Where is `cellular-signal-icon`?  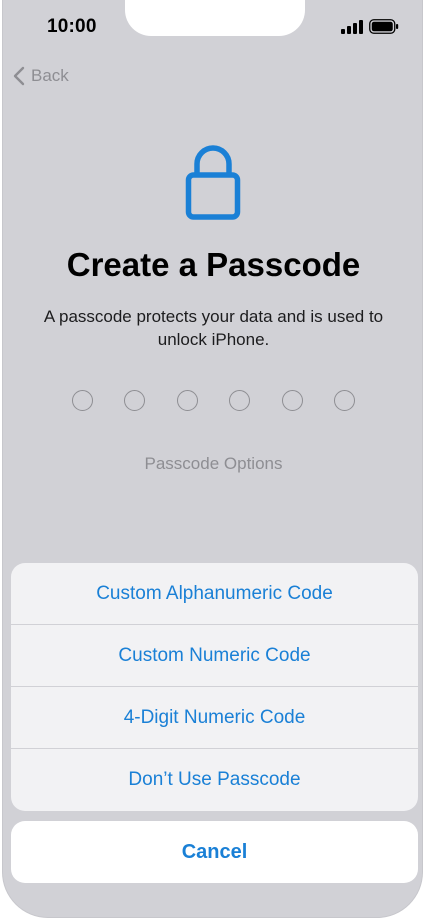
cellular-signal-icon is located at coordinates (352, 27).